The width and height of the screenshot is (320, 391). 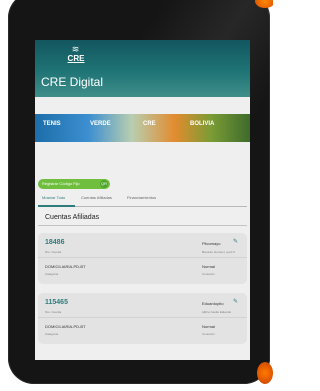 I want to click on banner-word: CRE, so click(x=149, y=124).